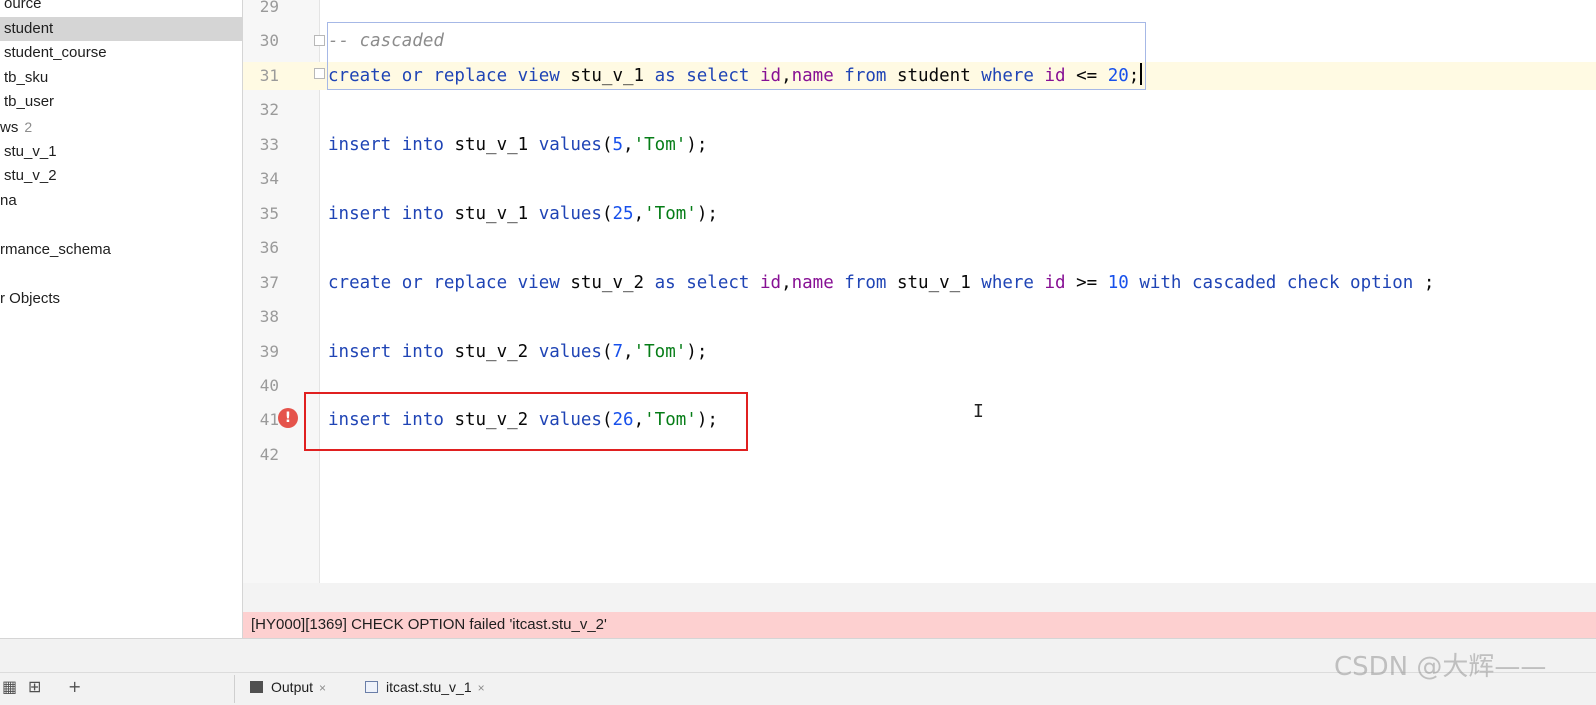 The height and width of the screenshot is (705, 1596). I want to click on tree-item: rmance_schema, so click(55, 250).